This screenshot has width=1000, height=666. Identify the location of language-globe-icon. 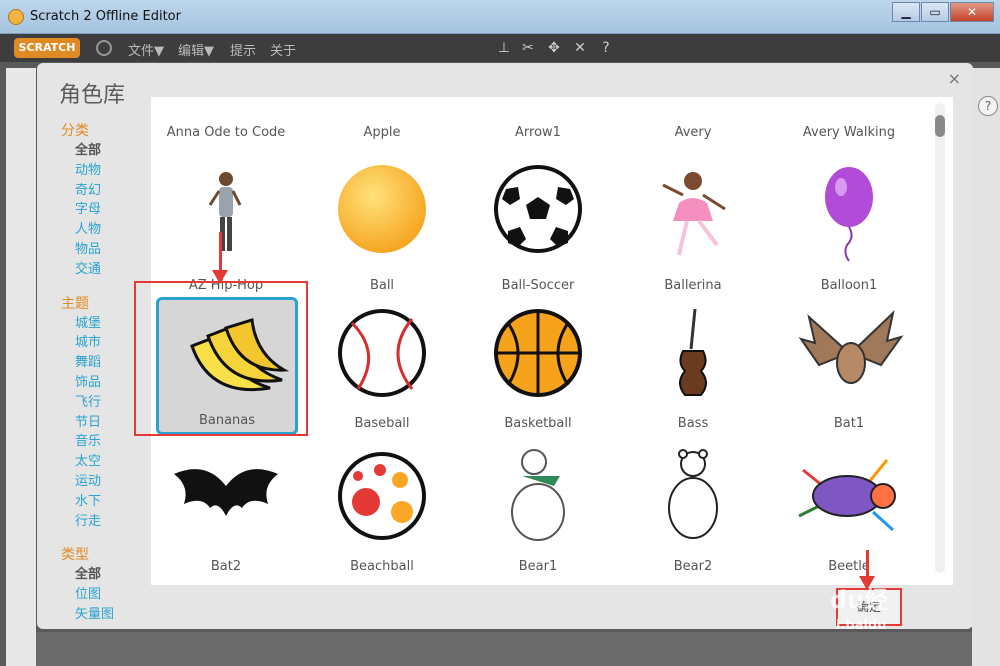
(104, 48).